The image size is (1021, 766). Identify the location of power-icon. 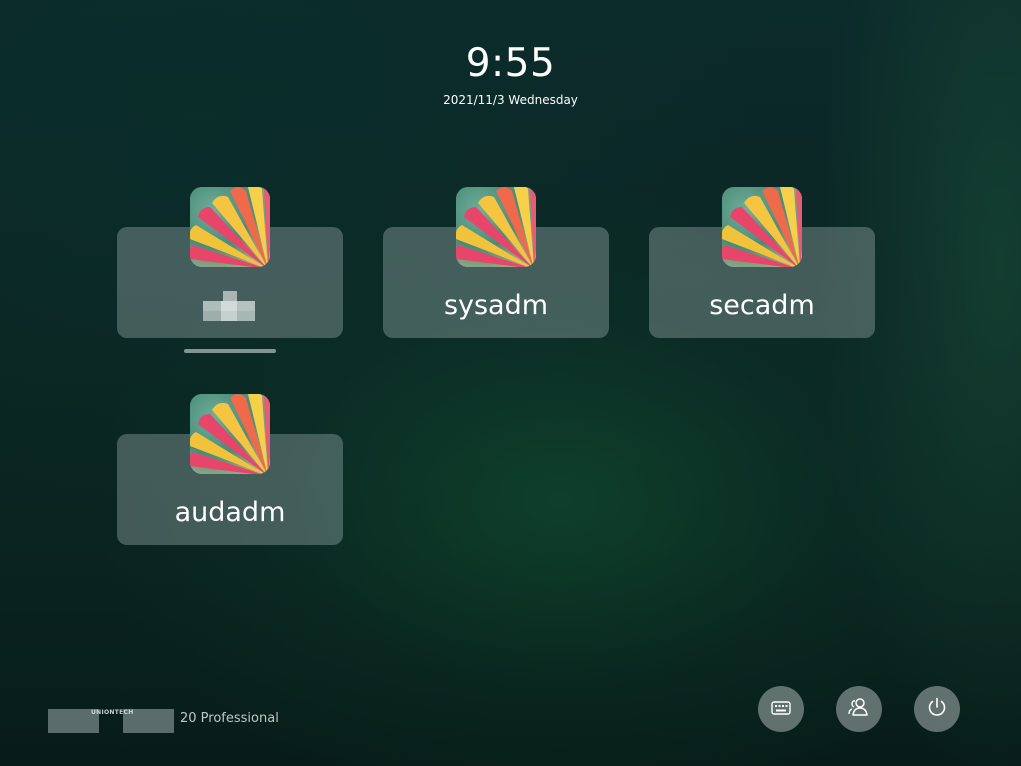
(937, 709).